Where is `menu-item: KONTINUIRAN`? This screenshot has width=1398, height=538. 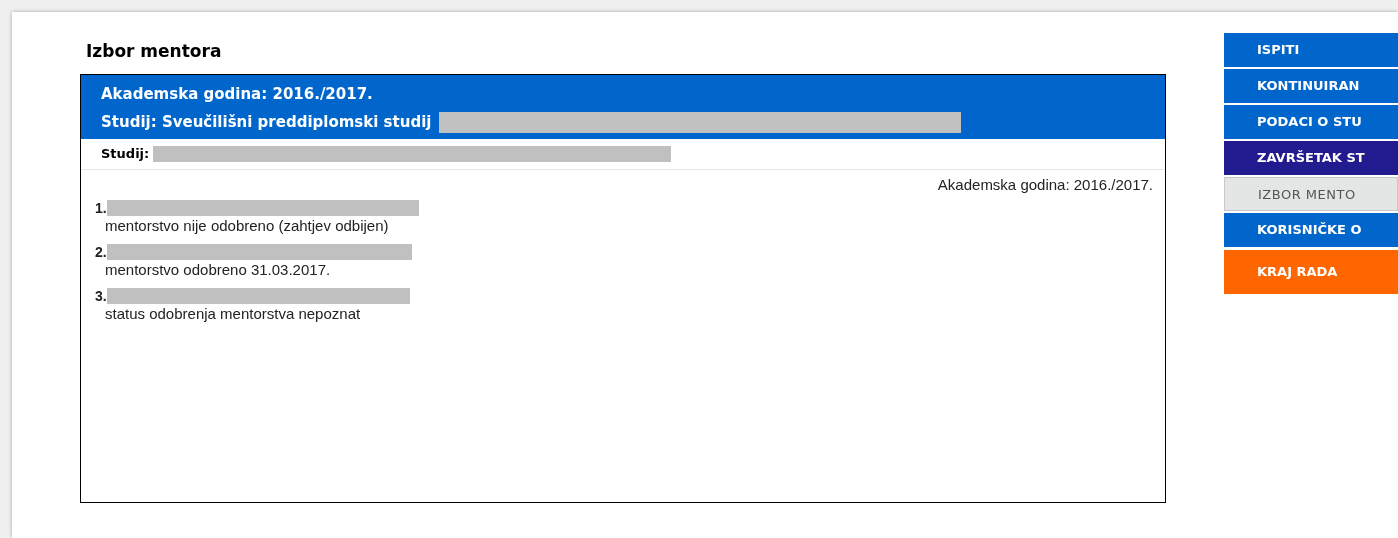 menu-item: KONTINUIRAN is located at coordinates (1311, 86).